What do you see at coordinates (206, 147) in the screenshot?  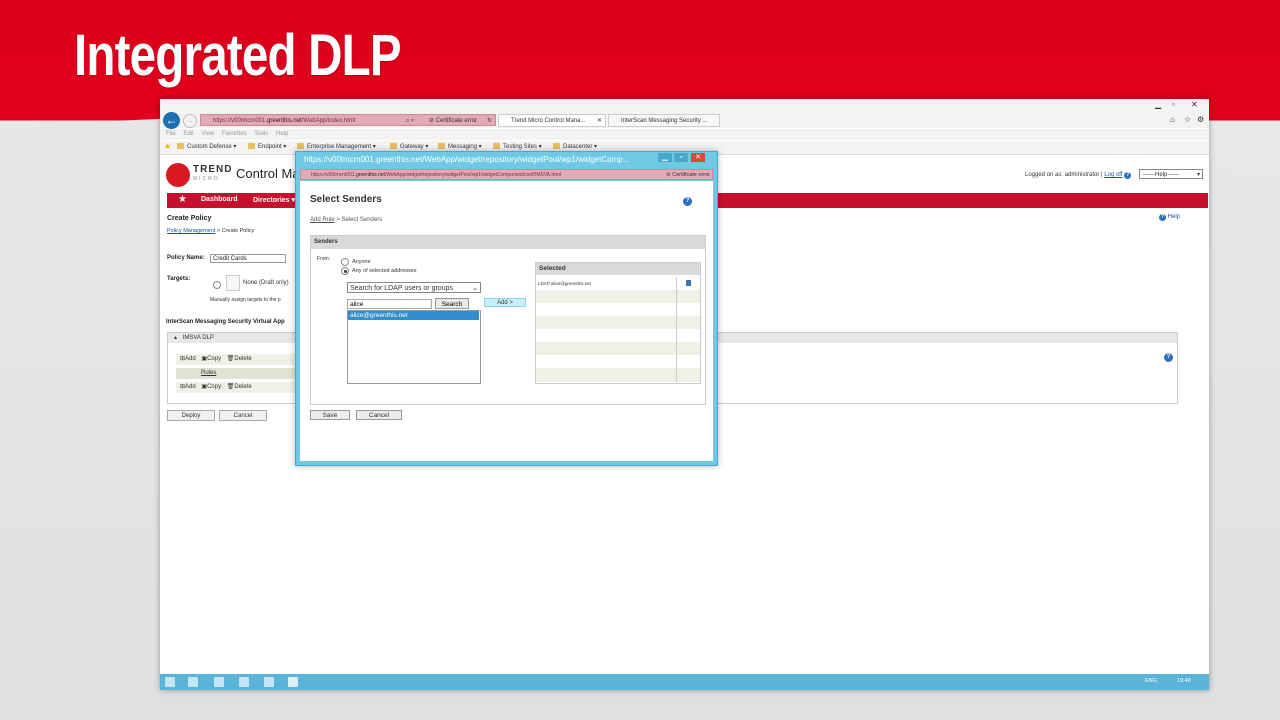 I see `fav-custom-defense: Custom Defense ▾` at bounding box center [206, 147].